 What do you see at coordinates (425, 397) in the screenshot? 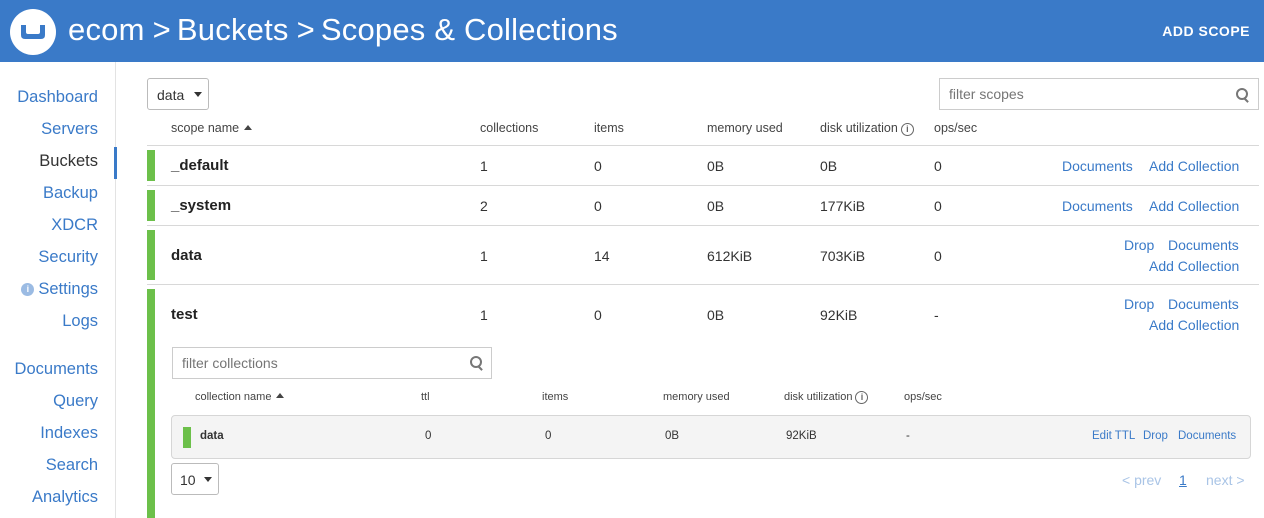
I see `column-header-ttl: ttl` at bounding box center [425, 397].